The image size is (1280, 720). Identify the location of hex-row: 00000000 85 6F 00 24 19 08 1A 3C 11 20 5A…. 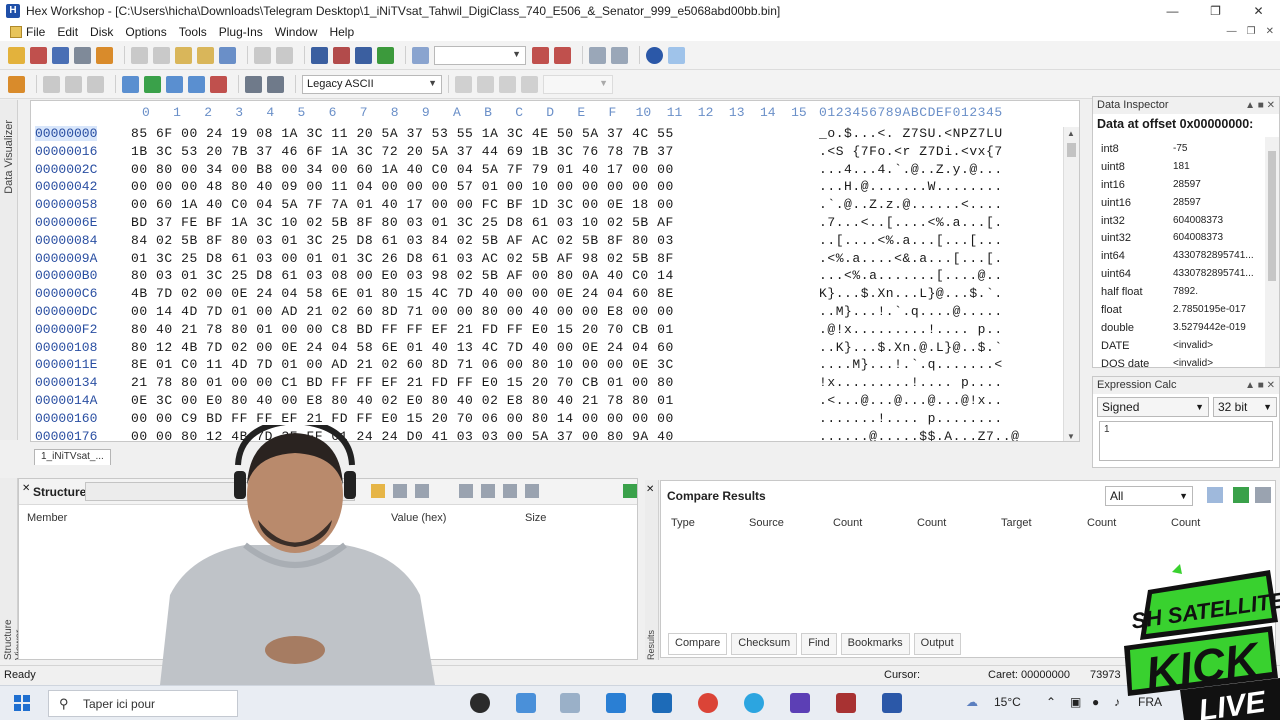
(555, 135).